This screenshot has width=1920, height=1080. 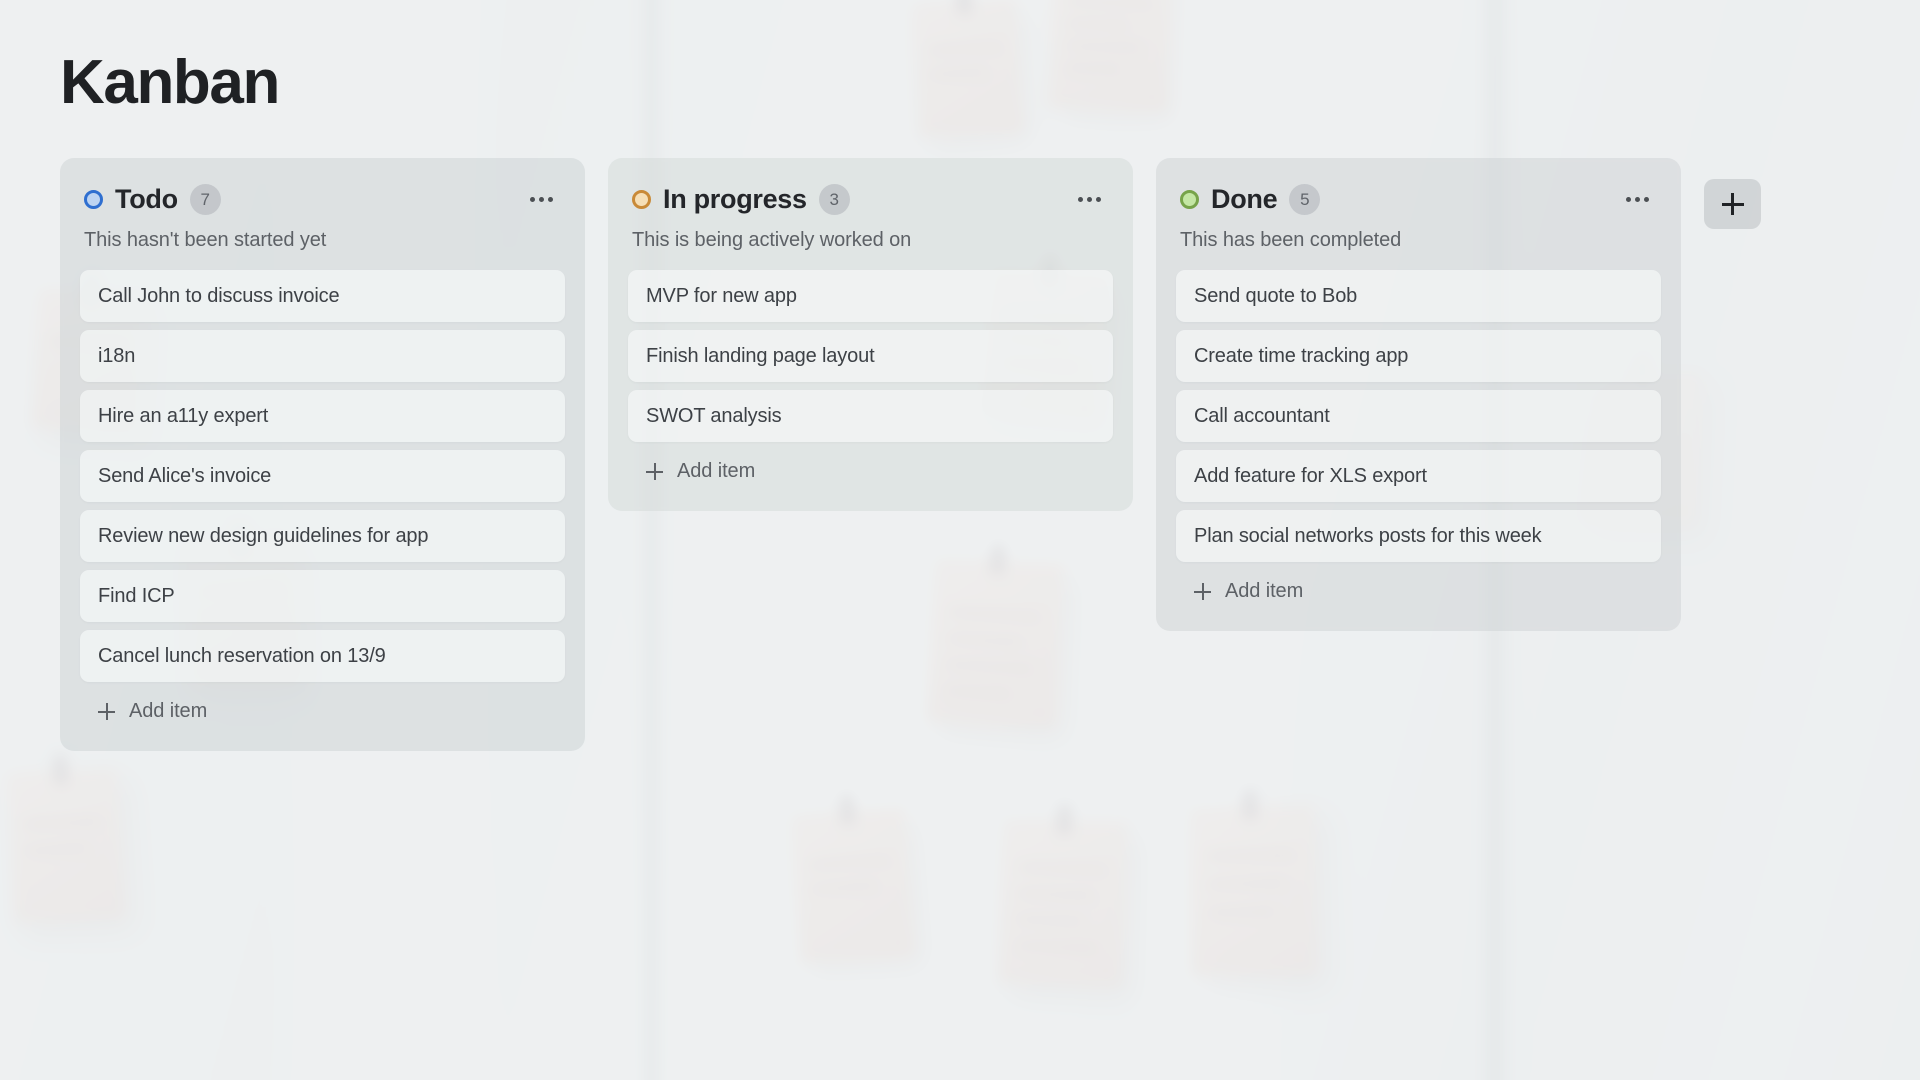 What do you see at coordinates (205, 240) in the screenshot?
I see `column-subtitle: This hasn't been started yet` at bounding box center [205, 240].